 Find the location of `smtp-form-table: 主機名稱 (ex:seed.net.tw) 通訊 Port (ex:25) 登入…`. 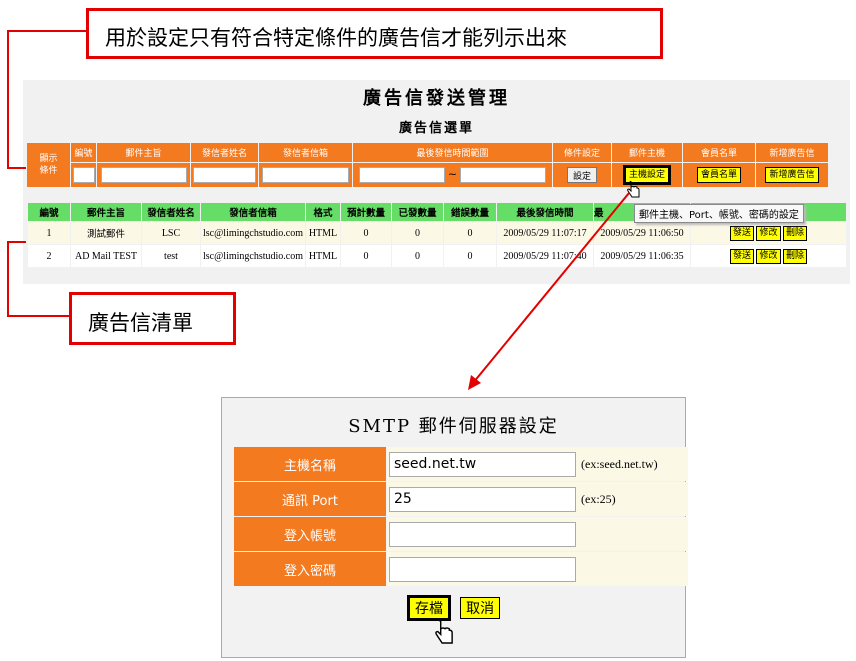

smtp-form-table: 主機名稱 (ex:seed.net.tw) 通訊 Port (ex:25) 登入… is located at coordinates (461, 516).